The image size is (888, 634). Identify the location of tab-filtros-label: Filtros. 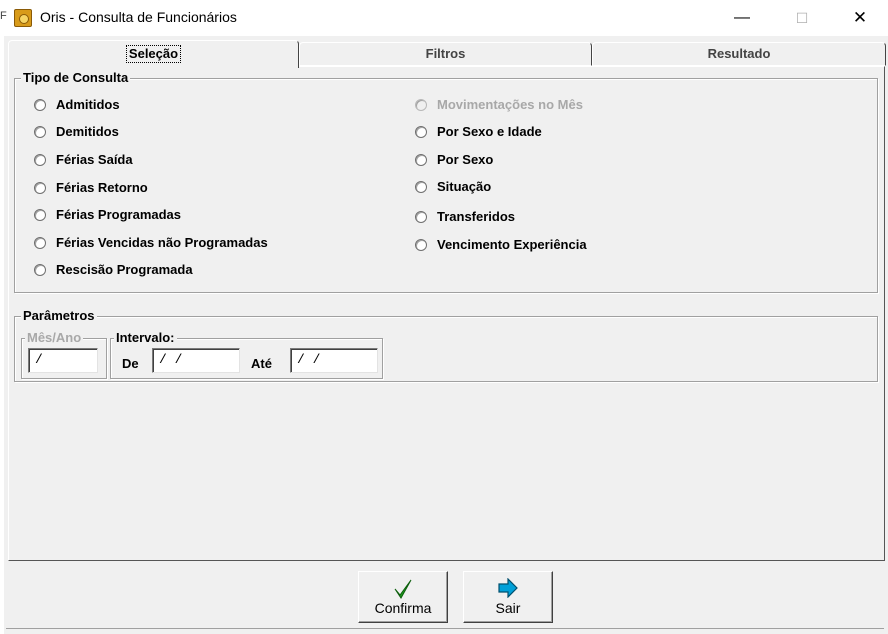
(445, 53).